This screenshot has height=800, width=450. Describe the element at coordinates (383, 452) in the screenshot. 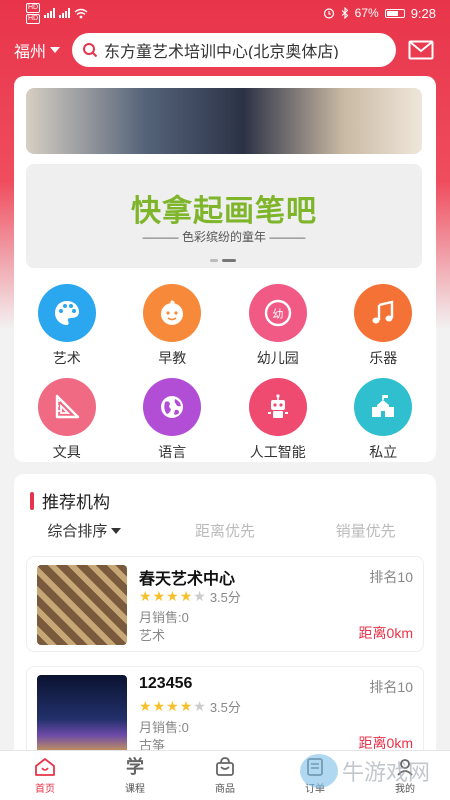

I see `category-label: 私立` at that location.